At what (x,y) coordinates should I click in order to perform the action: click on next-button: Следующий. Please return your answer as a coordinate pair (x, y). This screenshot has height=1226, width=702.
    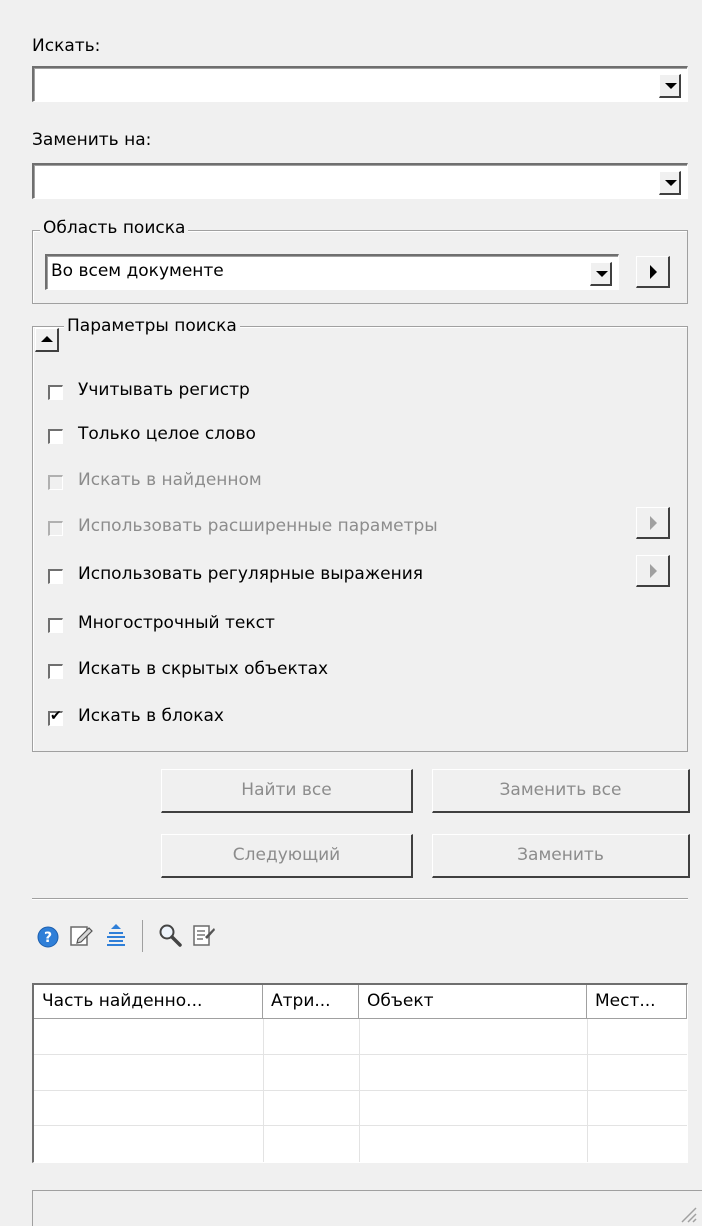
    Looking at the image, I should click on (287, 856).